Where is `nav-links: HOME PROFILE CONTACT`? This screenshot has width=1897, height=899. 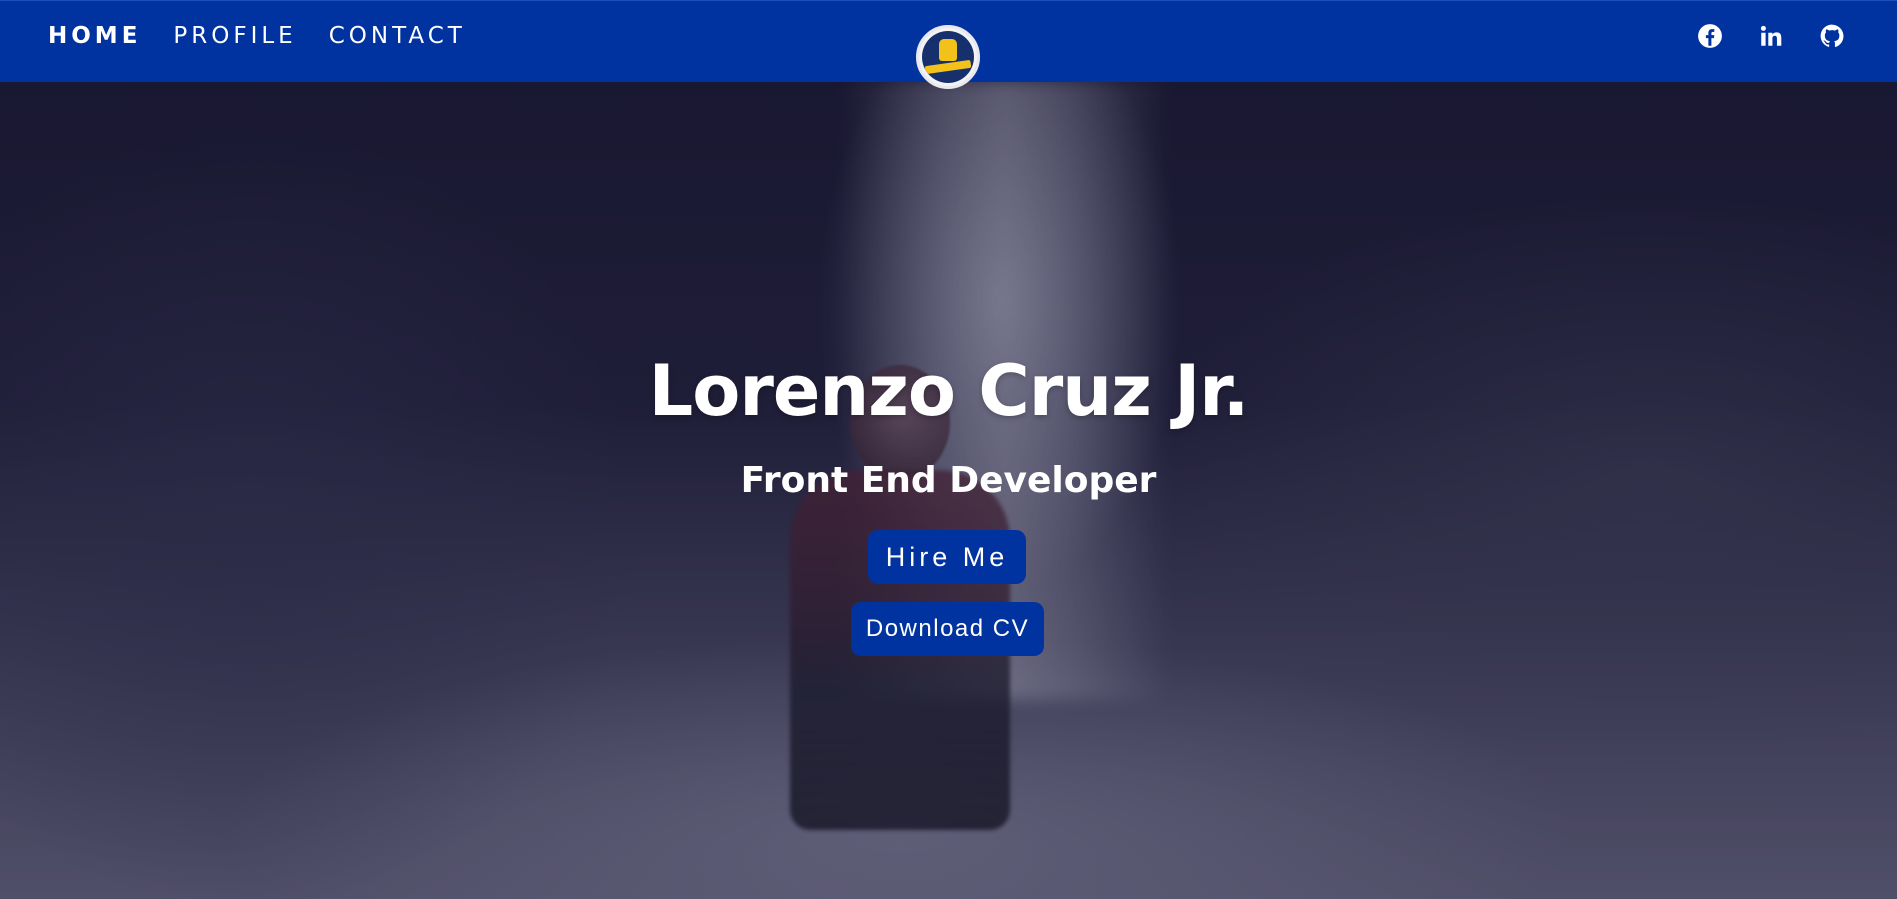 nav-links: HOME PROFILE CONTACT is located at coordinates (257, 36).